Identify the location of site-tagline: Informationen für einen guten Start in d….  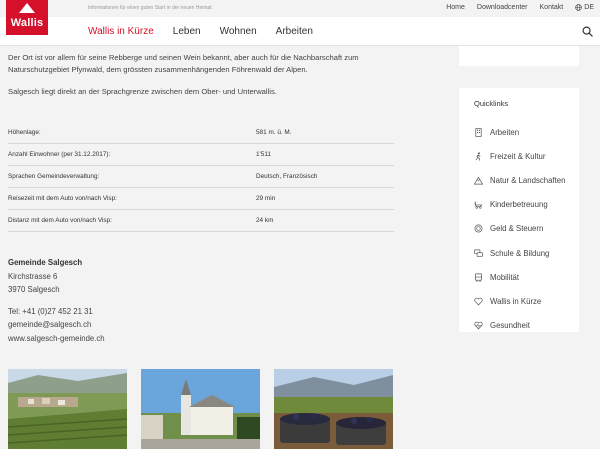
(150, 8).